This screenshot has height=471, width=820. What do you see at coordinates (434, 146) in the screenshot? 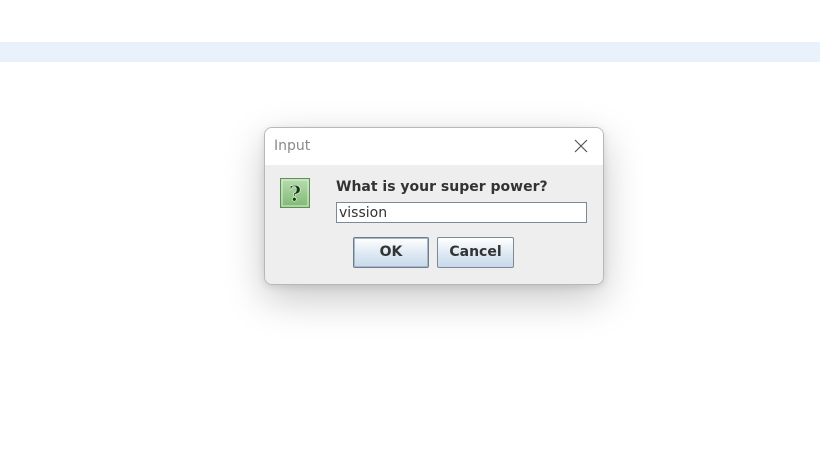
I see `dialog-titlebar: Input` at bounding box center [434, 146].